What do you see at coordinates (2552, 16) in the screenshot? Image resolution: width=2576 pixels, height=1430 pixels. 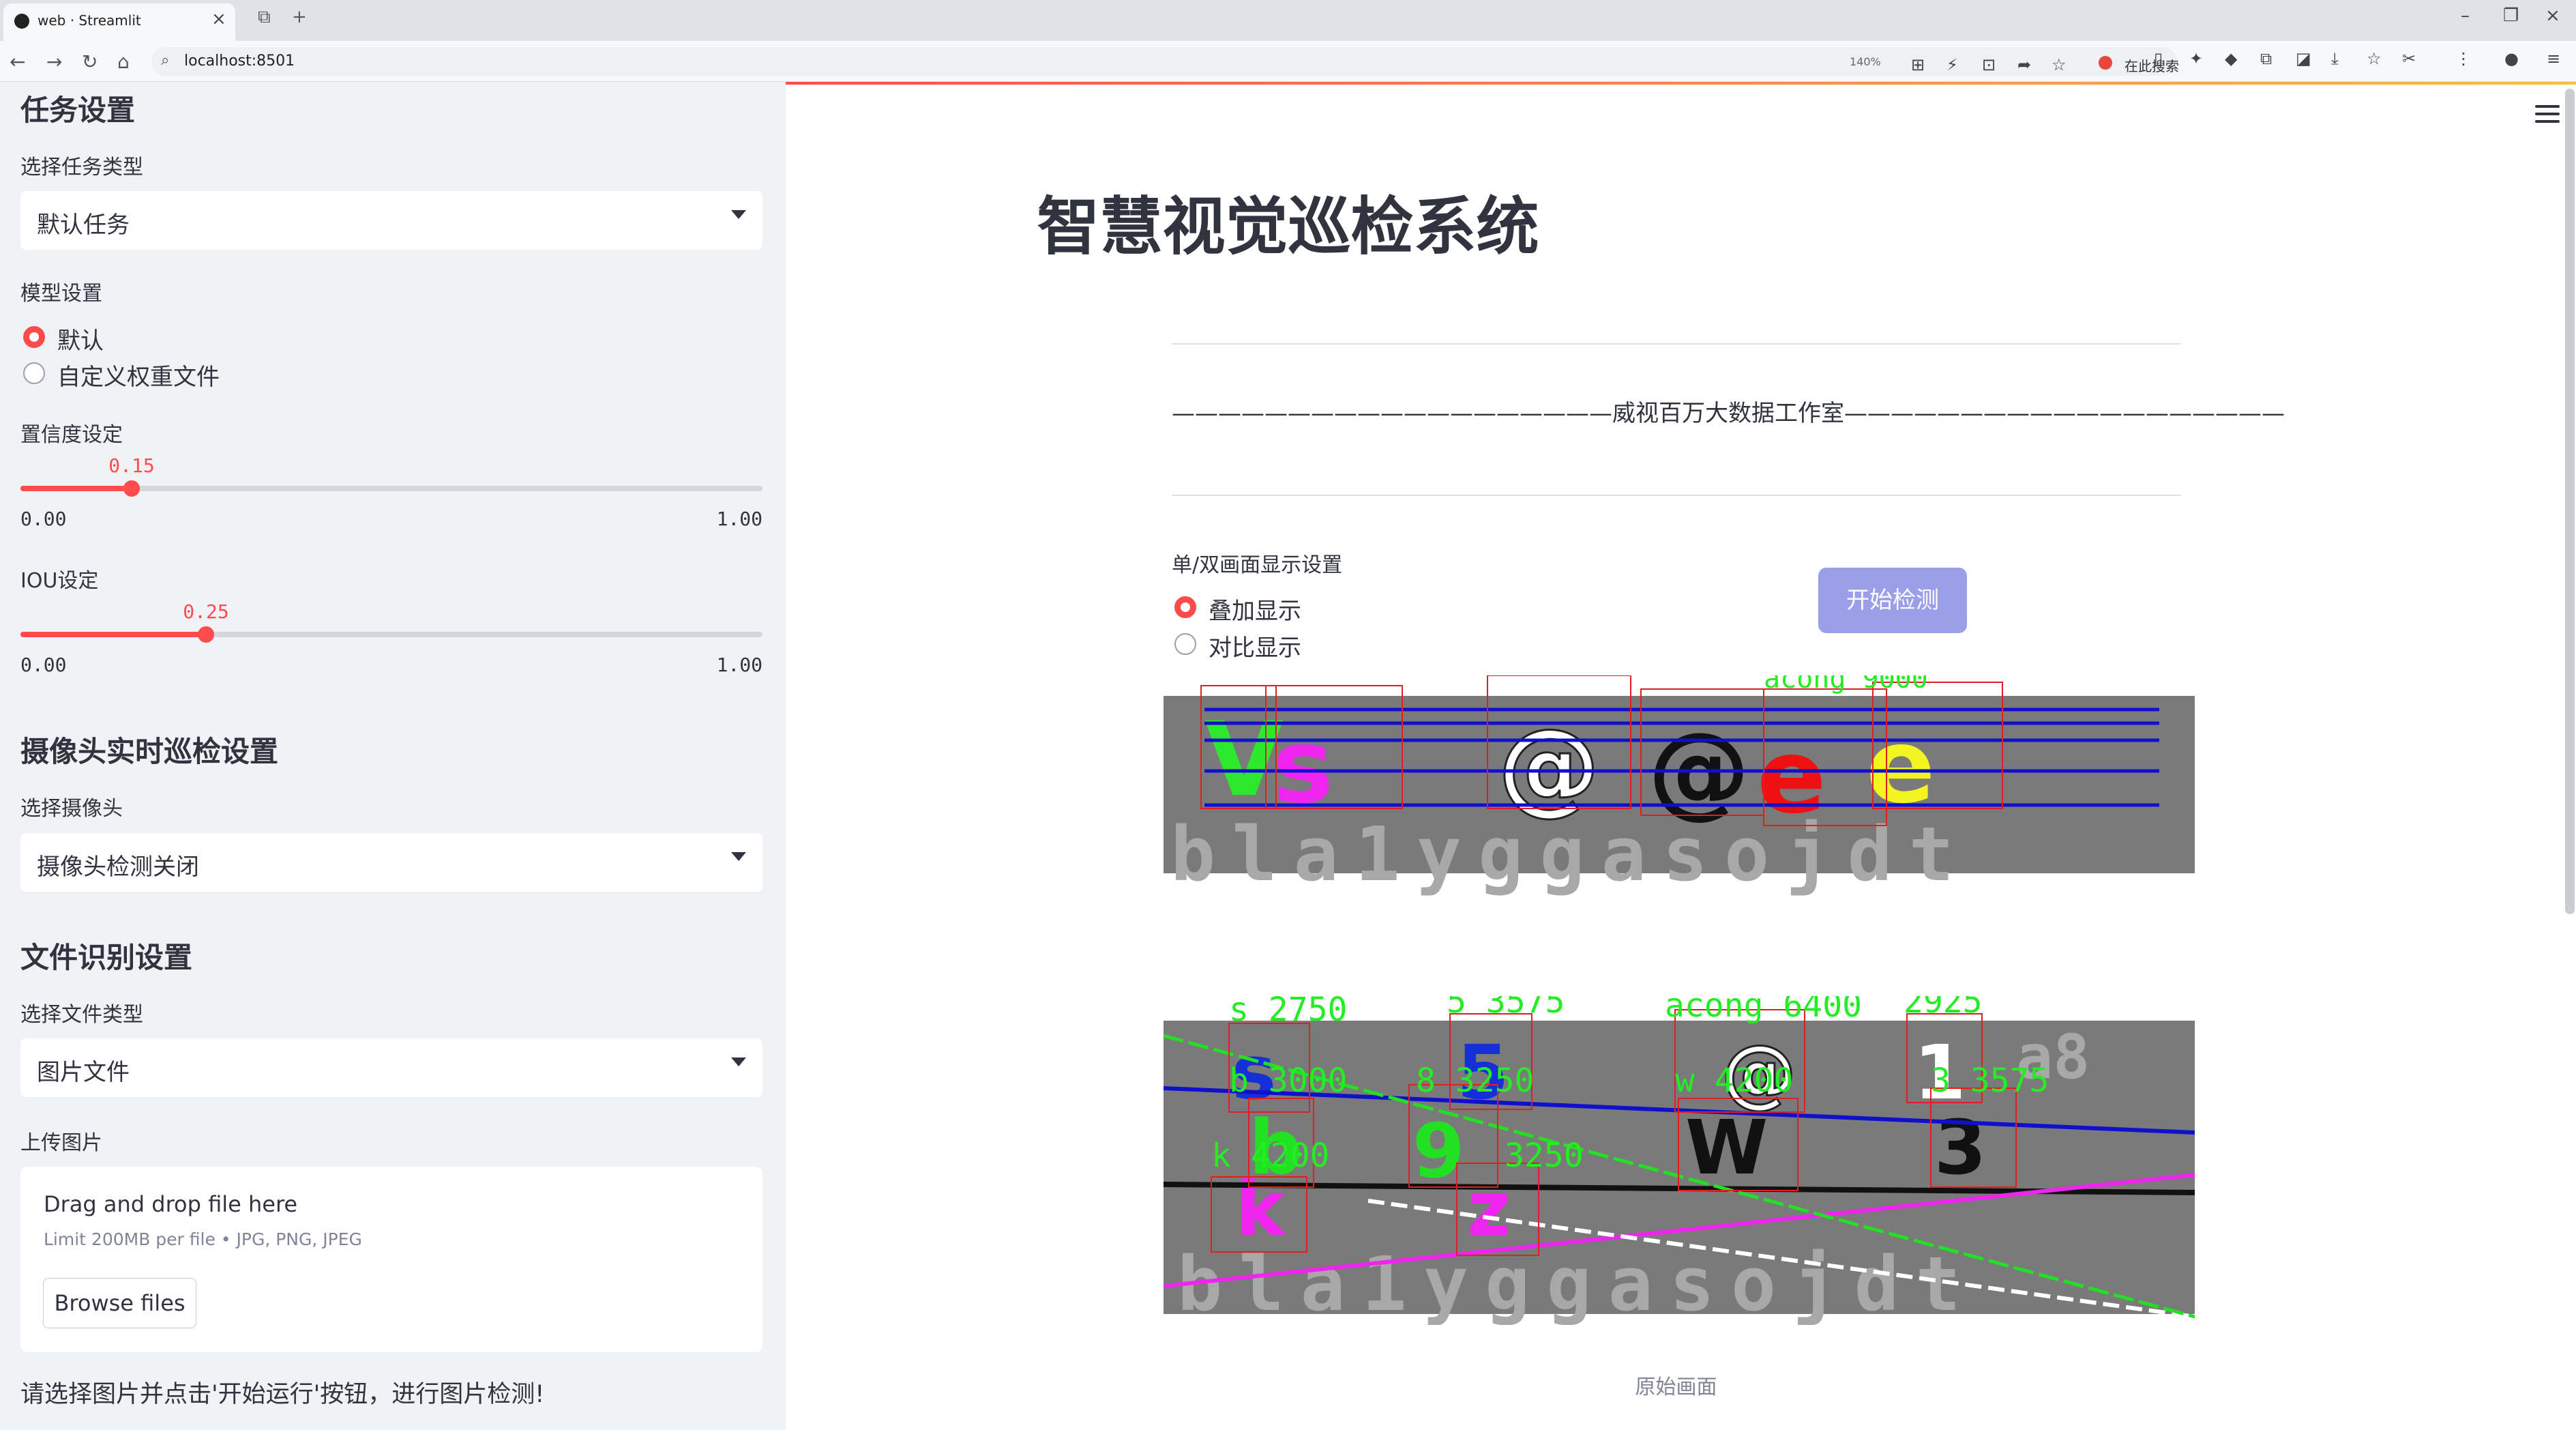 I see `window-close-icon: ×` at bounding box center [2552, 16].